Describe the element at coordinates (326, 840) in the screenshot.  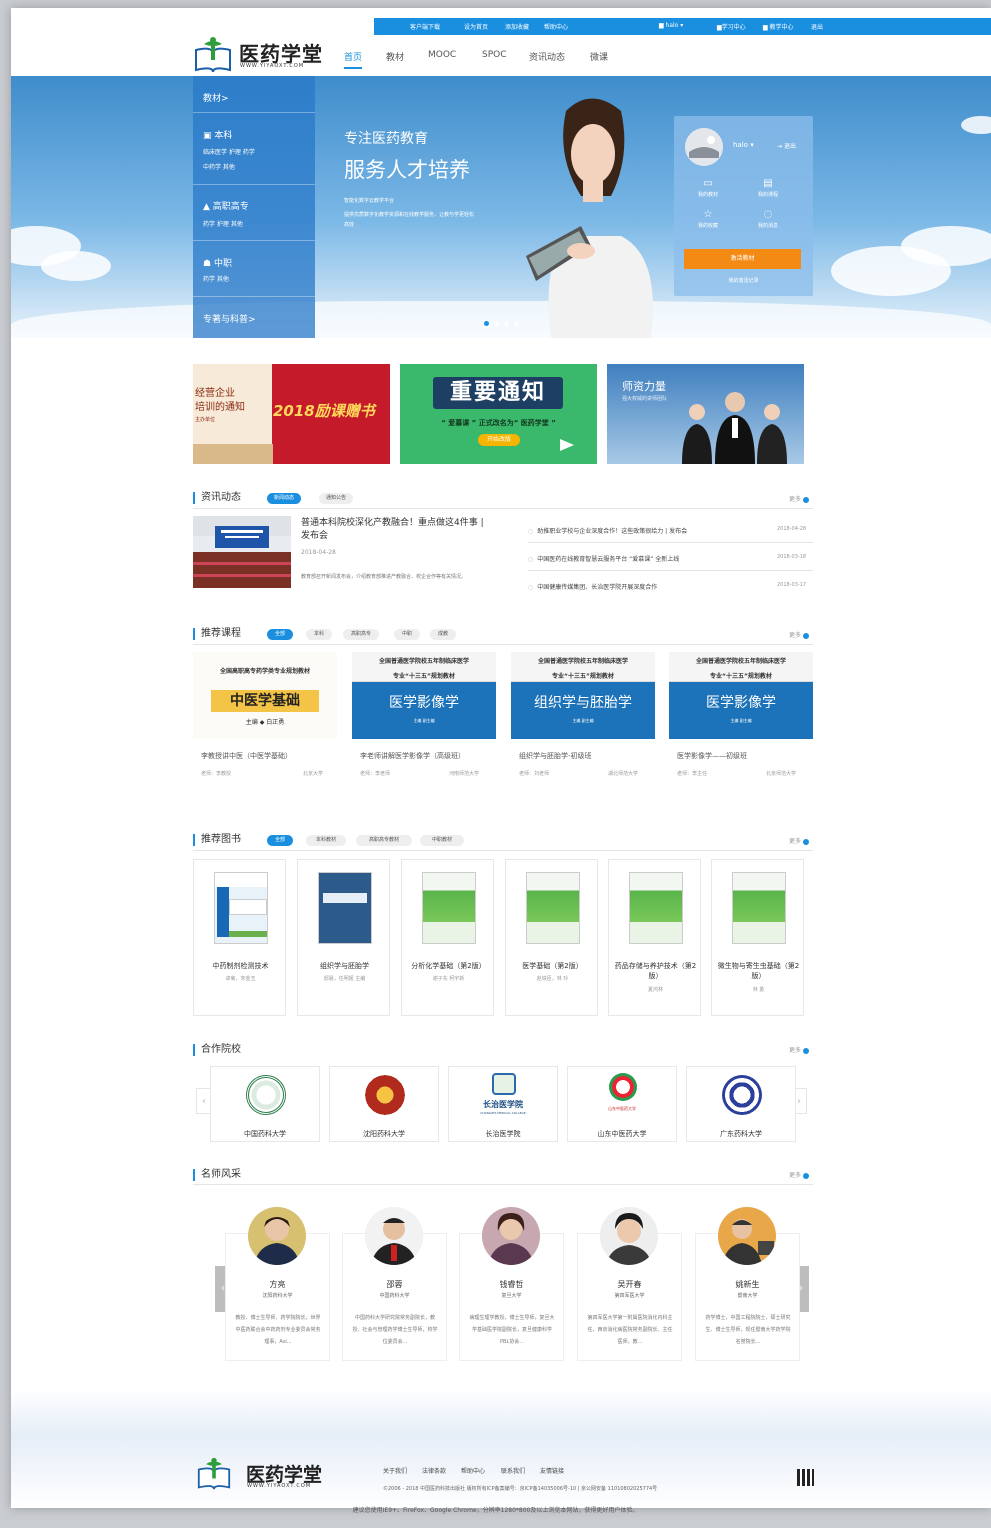
I see `book-tab-undergrad: 本科教材` at that location.